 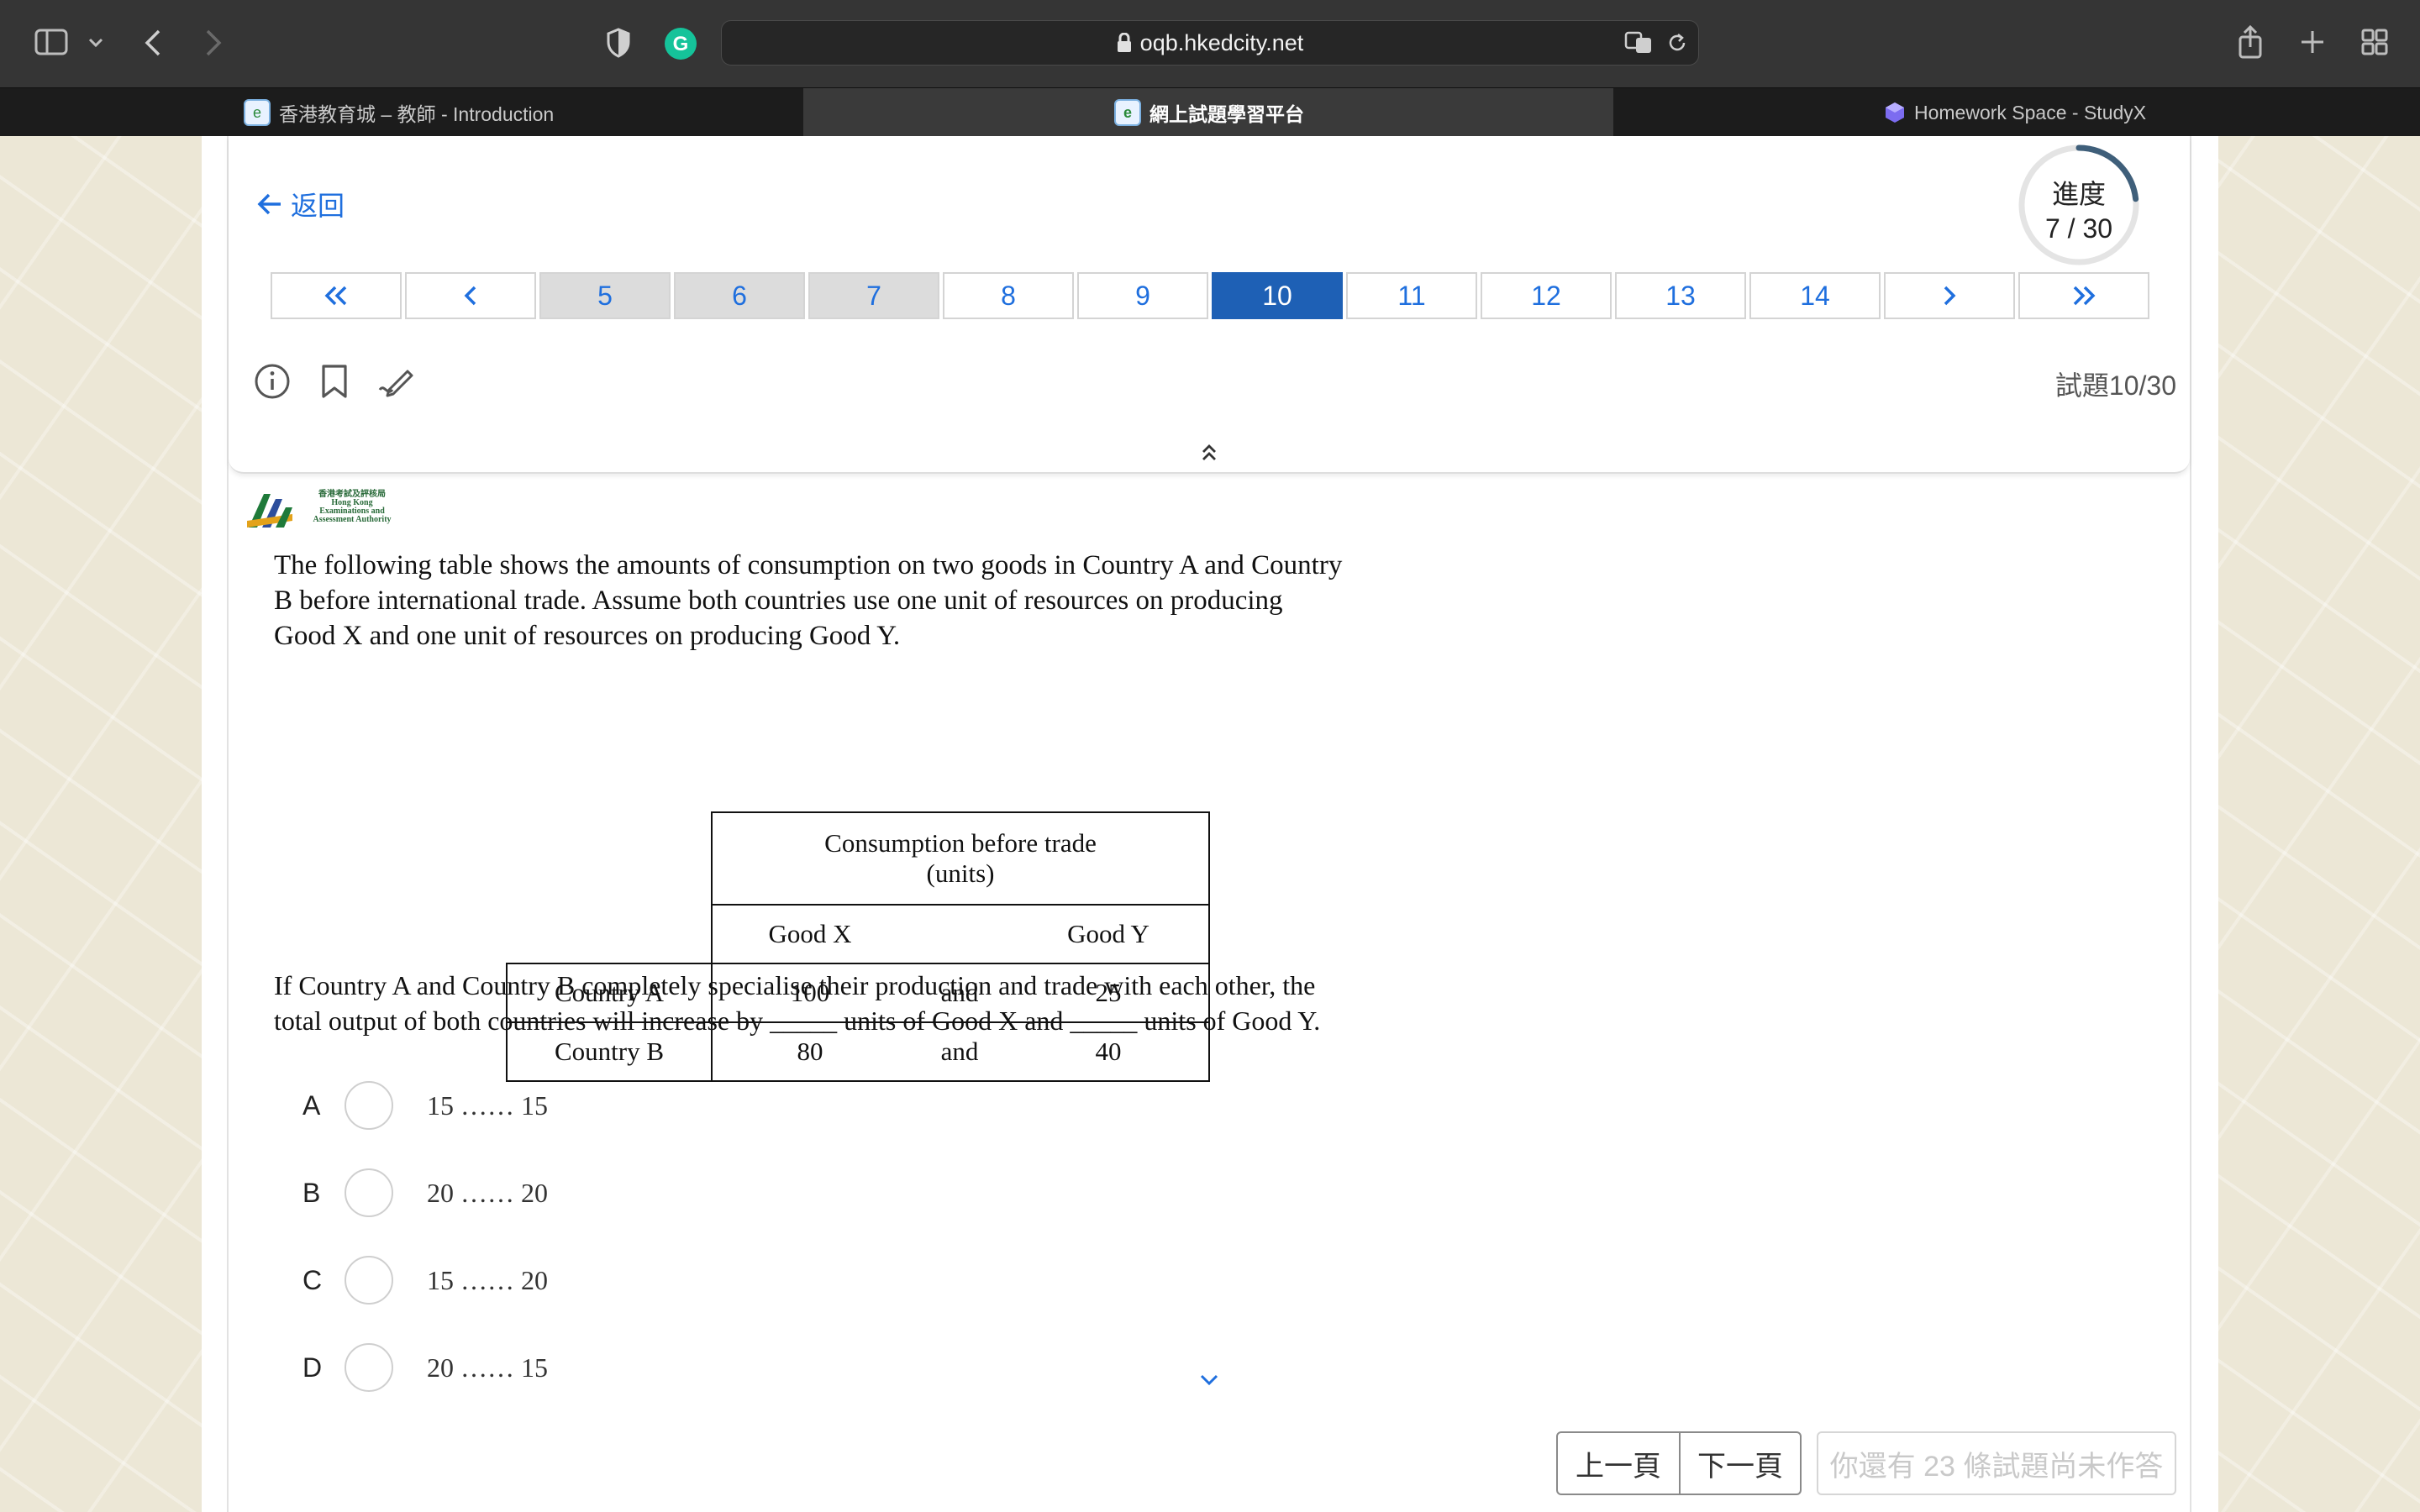 I want to click on translate-icon, so click(x=1639, y=43).